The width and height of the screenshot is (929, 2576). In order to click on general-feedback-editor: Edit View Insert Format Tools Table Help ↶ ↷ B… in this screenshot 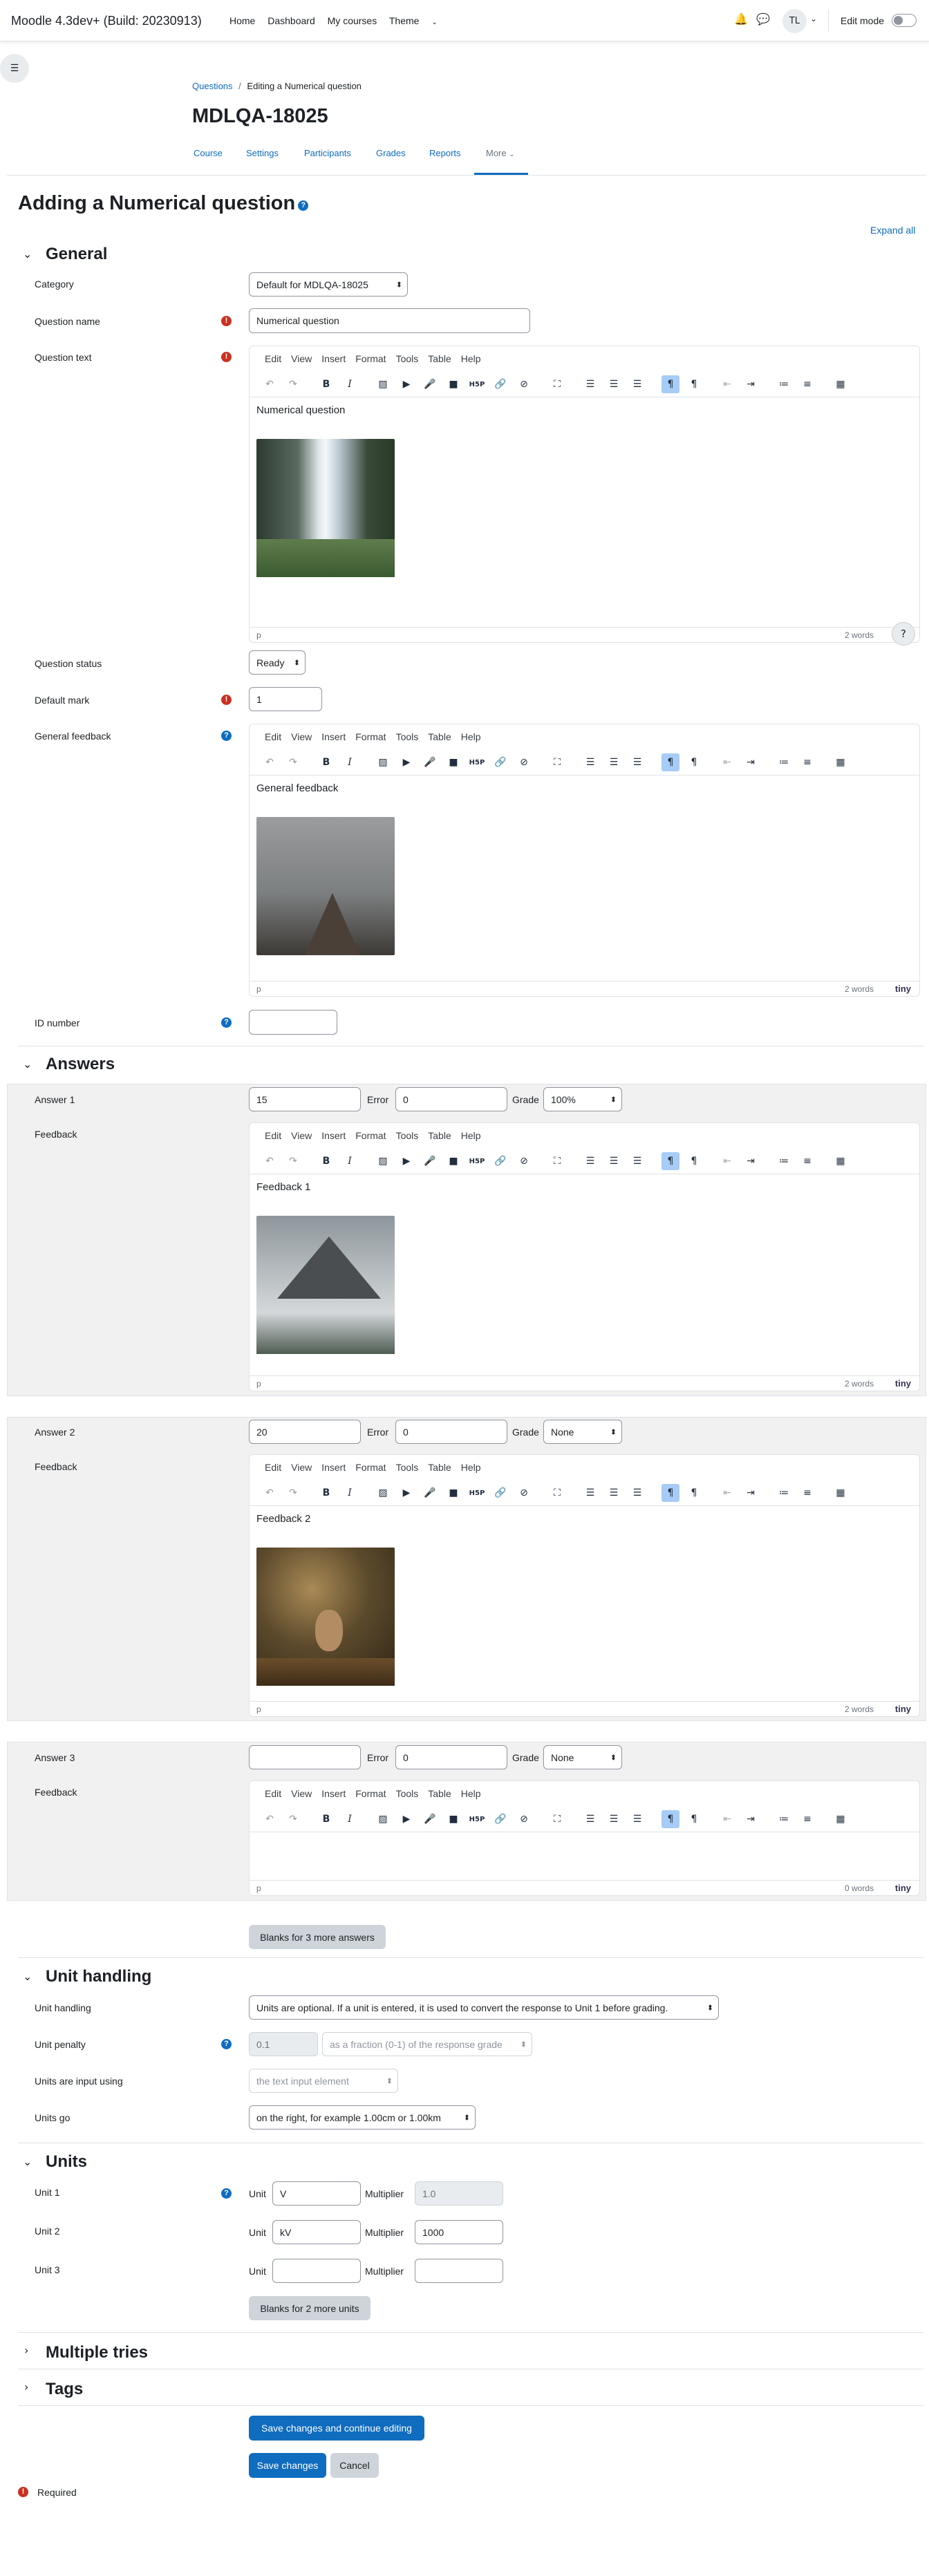, I will do `click(585, 860)`.